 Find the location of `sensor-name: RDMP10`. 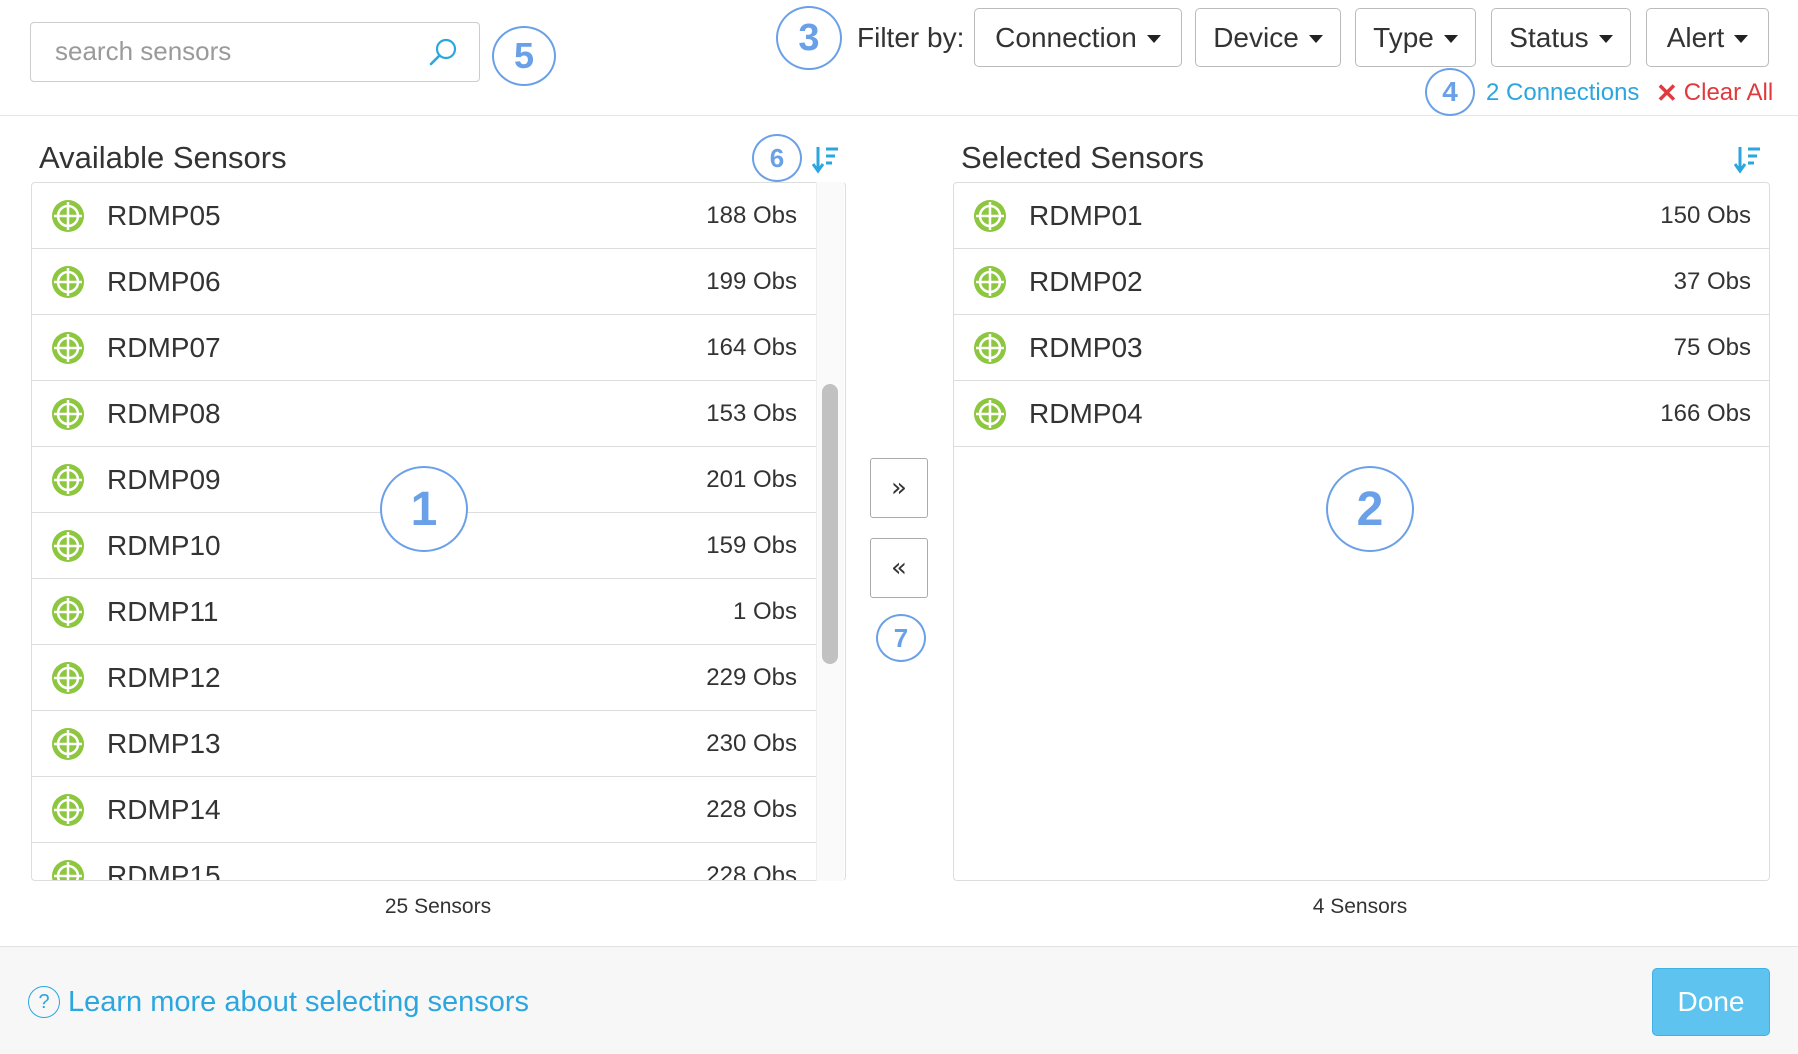

sensor-name: RDMP10 is located at coordinates (164, 545).